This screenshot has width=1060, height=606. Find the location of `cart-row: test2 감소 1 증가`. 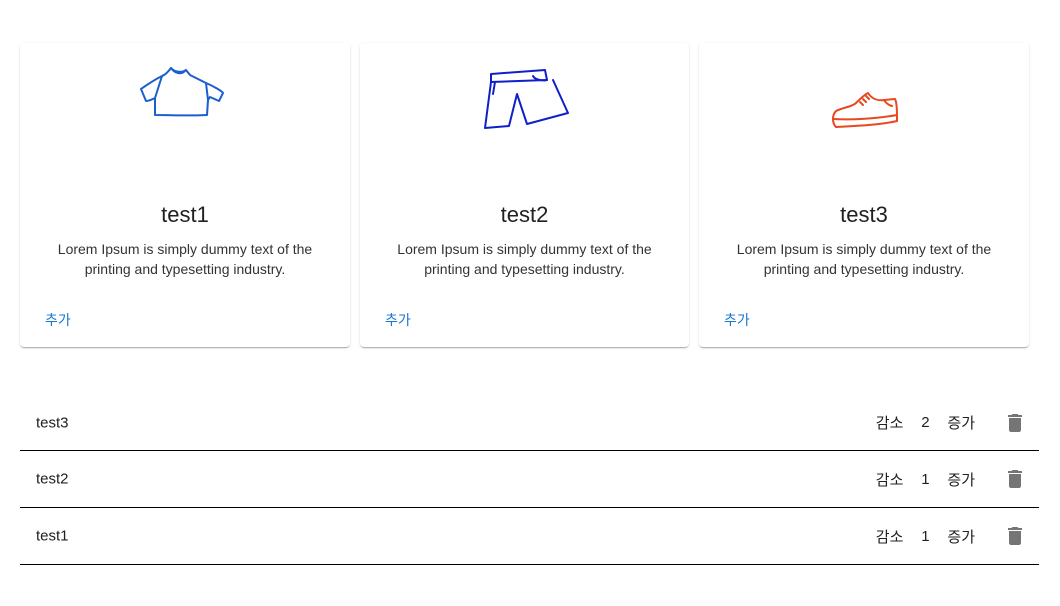

cart-row: test2 감소 1 증가 is located at coordinates (529, 479).